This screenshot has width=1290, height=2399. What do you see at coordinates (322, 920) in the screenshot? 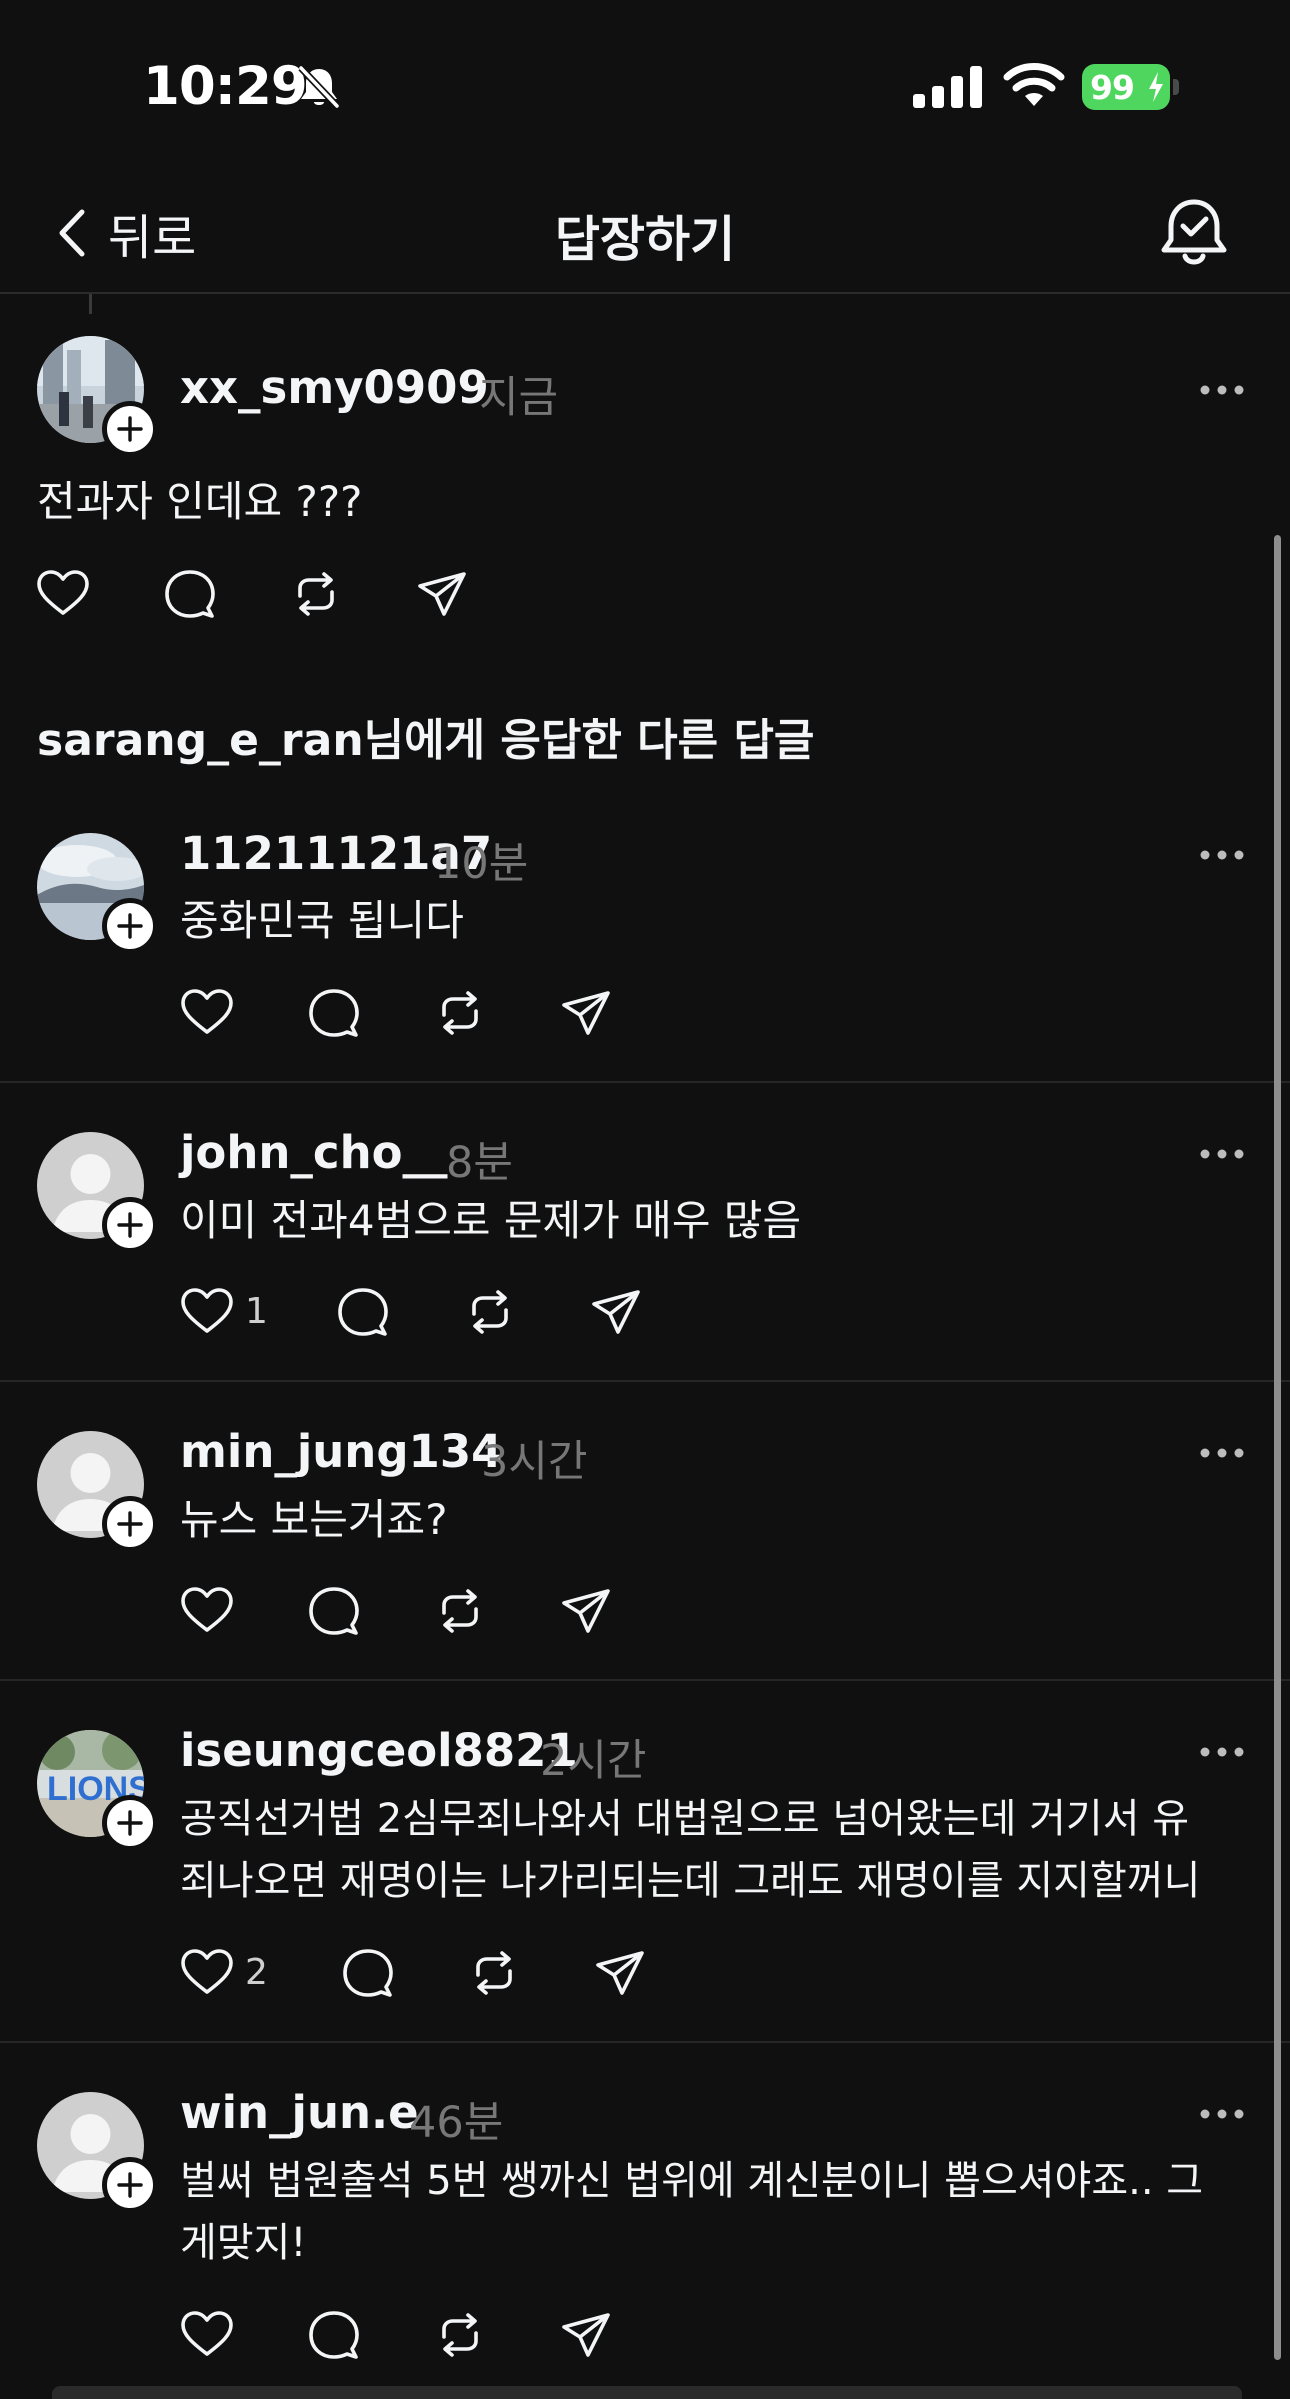
I see `post-text: 중화민국 됩니다` at bounding box center [322, 920].